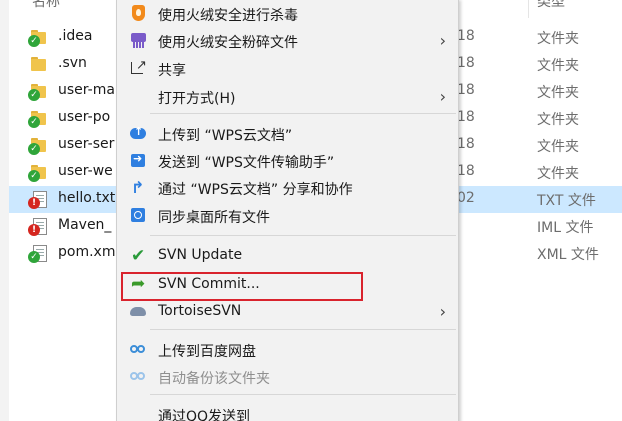 The width and height of the screenshot is (622, 421). I want to click on column-divider, so click(528, 9).